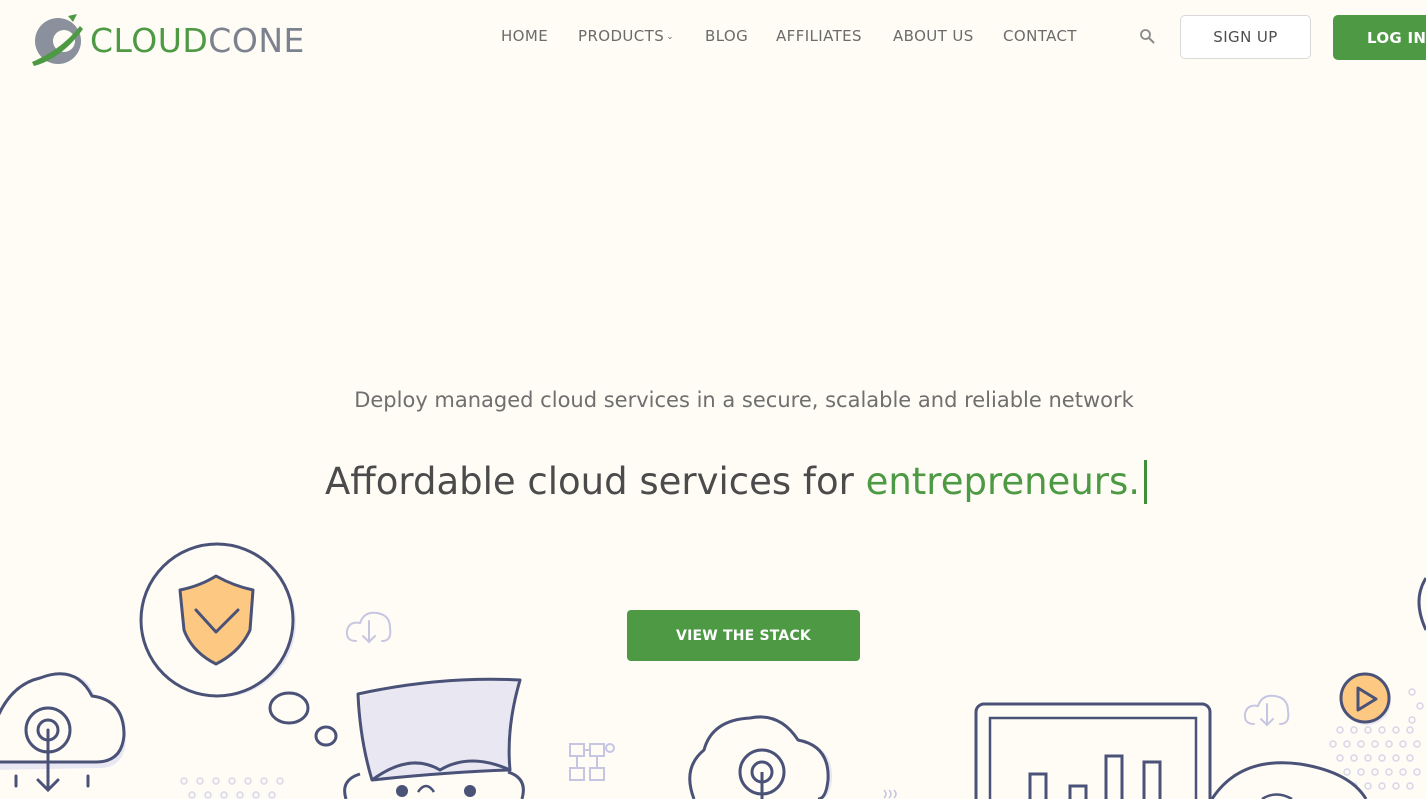  I want to click on partial-circle-right, so click(1421, 604).